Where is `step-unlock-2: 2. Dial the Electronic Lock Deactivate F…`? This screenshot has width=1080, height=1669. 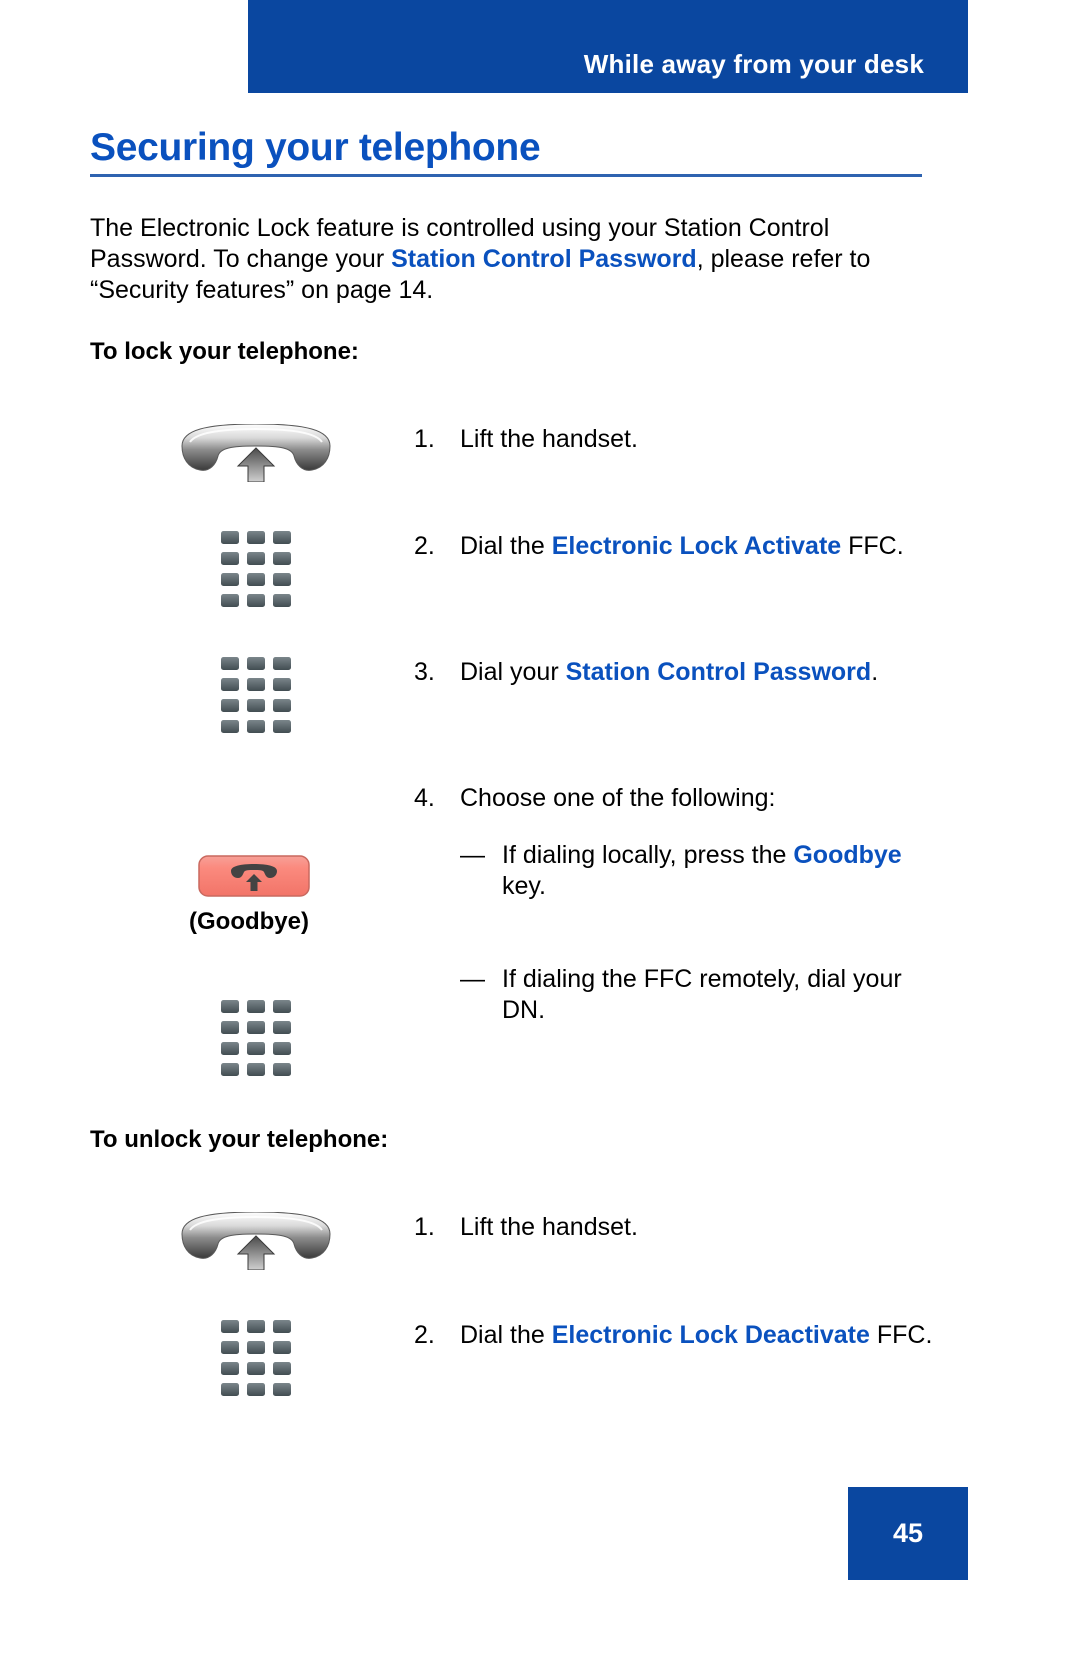
step-unlock-2: 2. Dial the Electronic Lock Deactivate F… is located at coordinates (674, 1335).